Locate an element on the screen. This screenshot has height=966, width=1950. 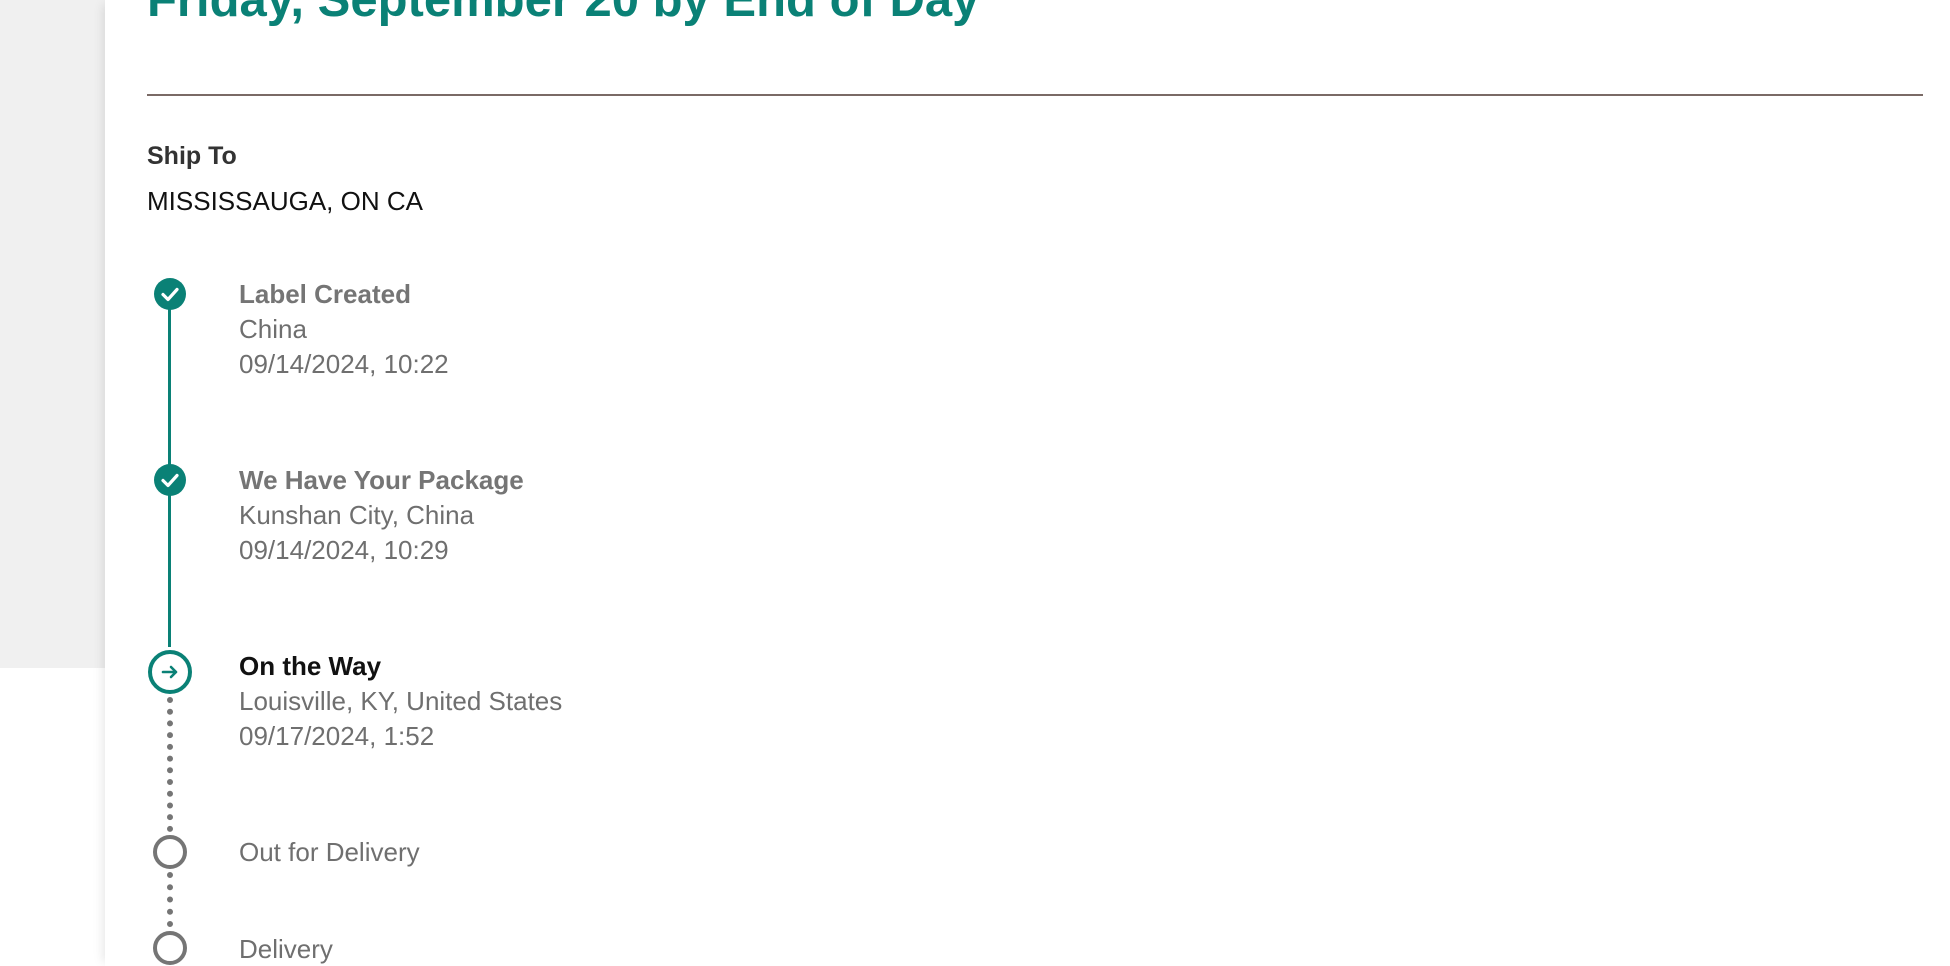
timeline-event-out-for-delivery: Out for Delivery is located at coordinates (329, 852).